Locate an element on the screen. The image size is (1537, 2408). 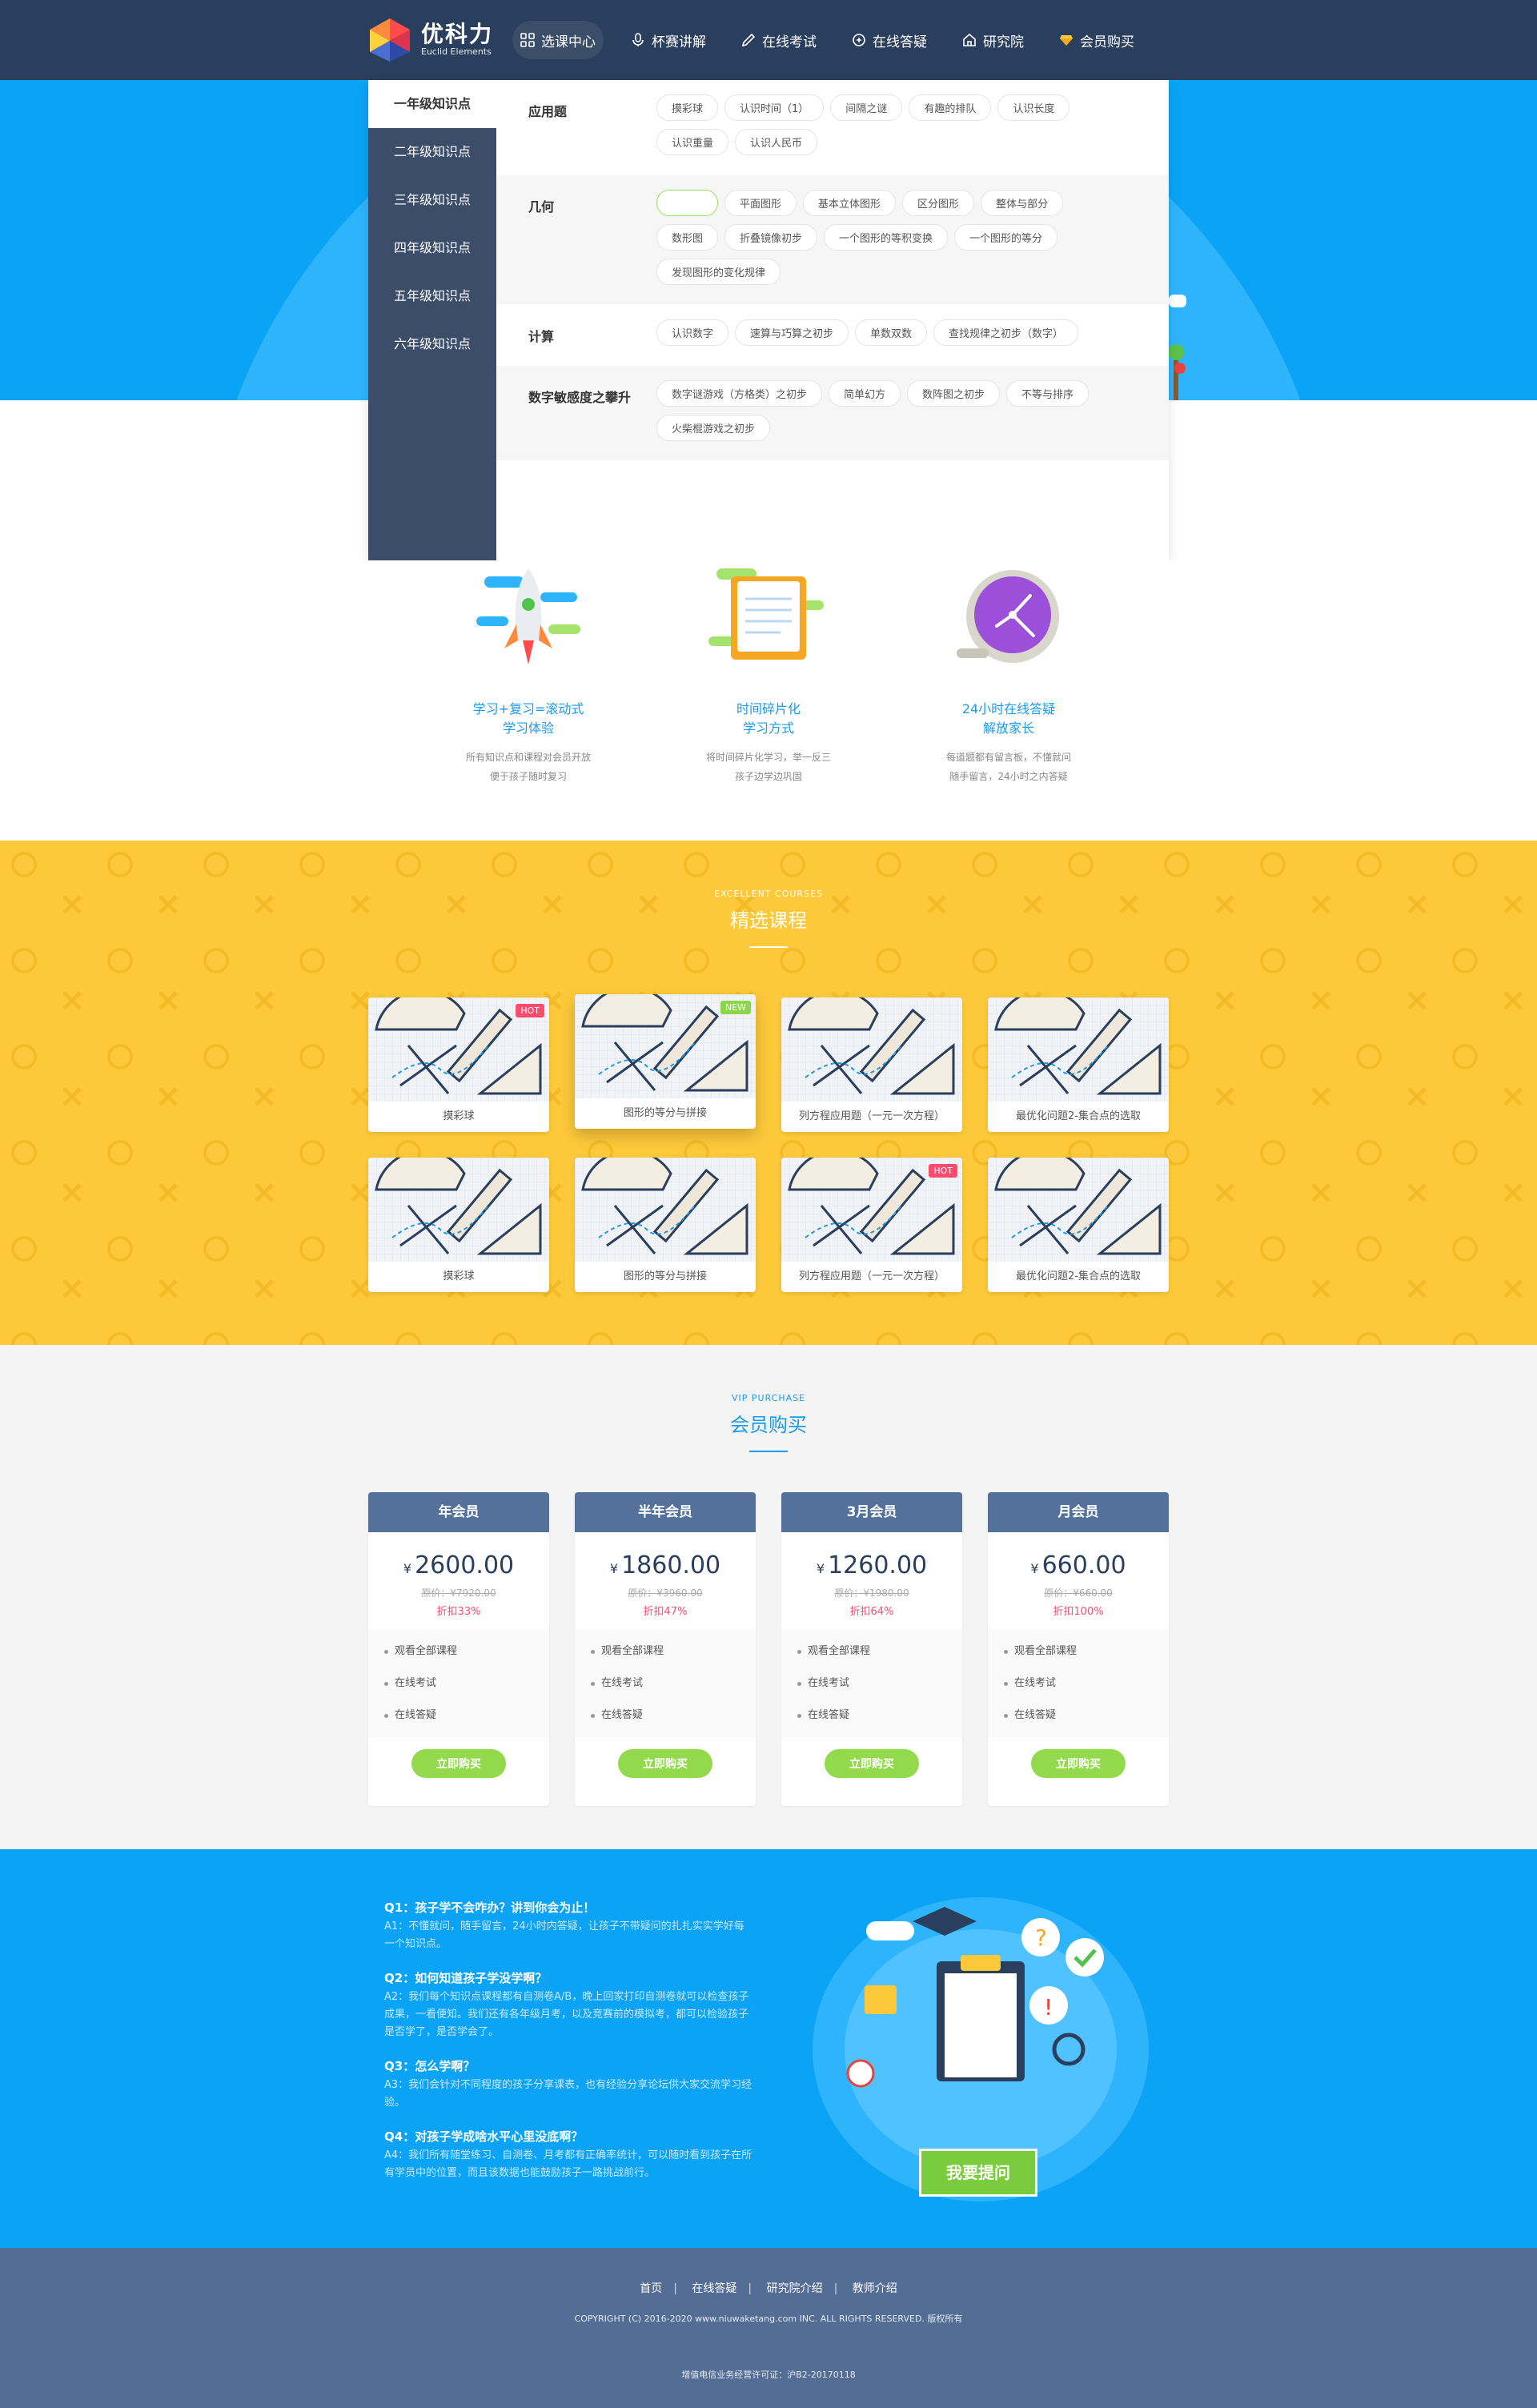
knowledge-tag: 摸彩球 is located at coordinates (688, 107).